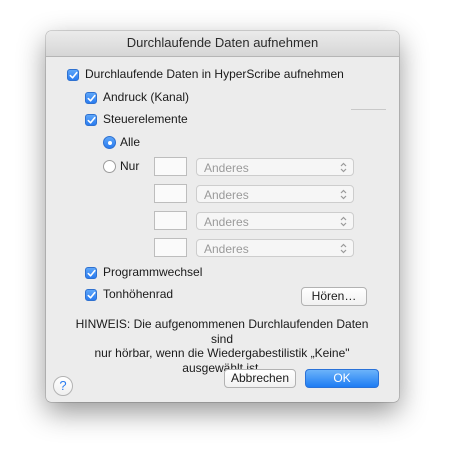 Image resolution: width=460 pixels, height=472 pixels. Describe the element at coordinates (342, 378) in the screenshot. I see `ok-button: OK` at that location.